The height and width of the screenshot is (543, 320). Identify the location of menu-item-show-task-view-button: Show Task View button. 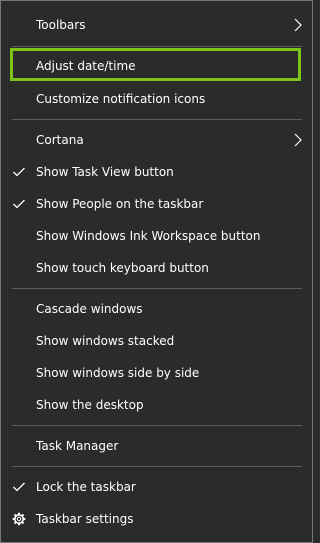
(156, 172).